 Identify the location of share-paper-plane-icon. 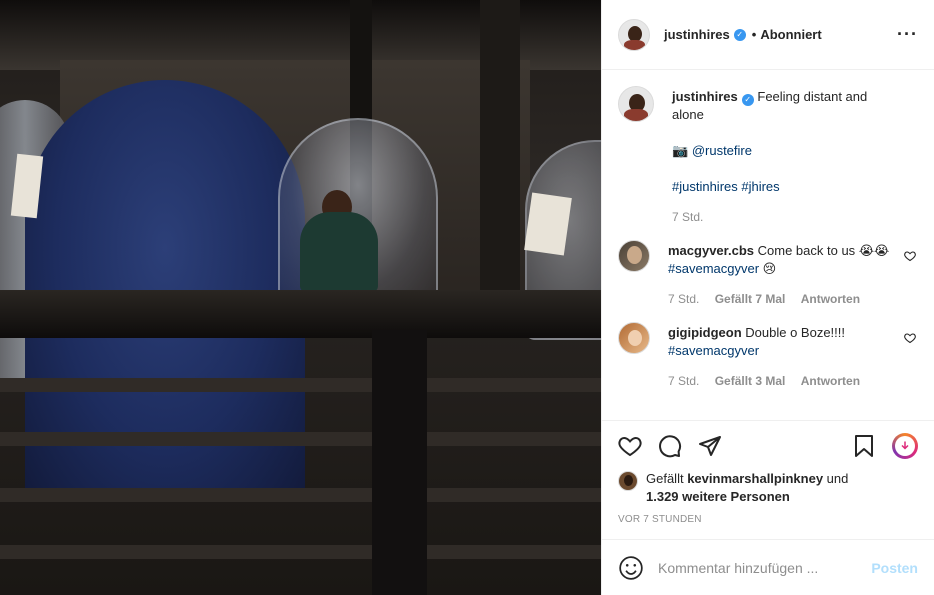
(710, 446).